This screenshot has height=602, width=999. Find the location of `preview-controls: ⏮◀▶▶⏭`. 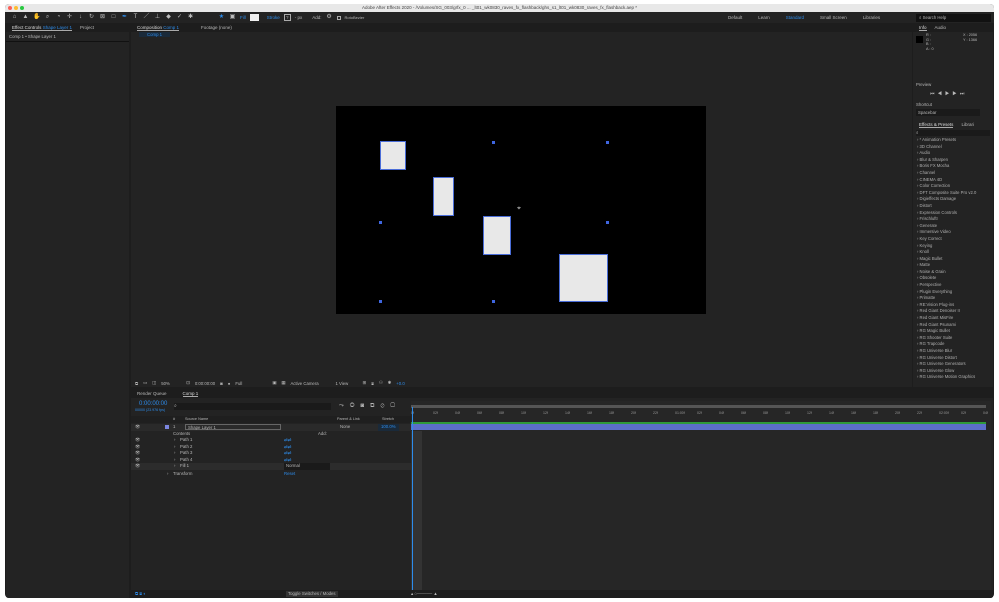

preview-controls: ⏮◀▶▶⏭ is located at coordinates (948, 94).